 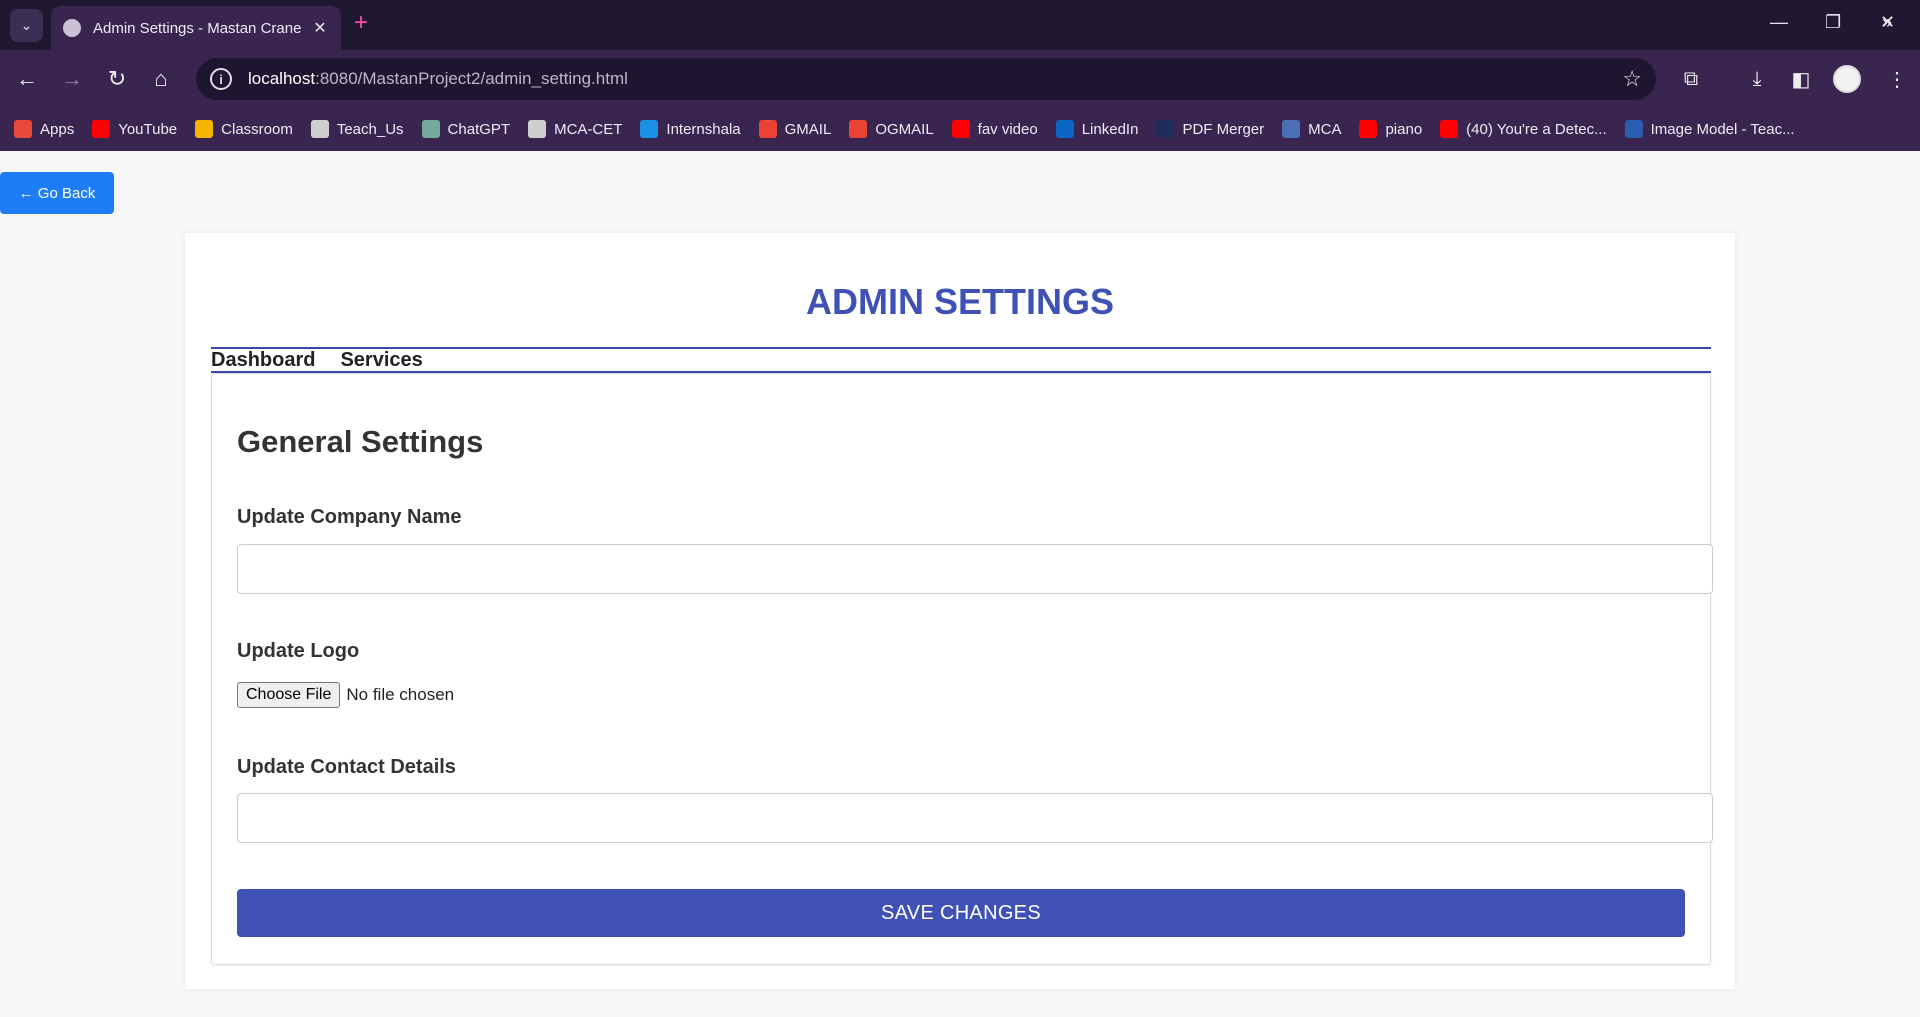 I want to click on reload-button: ↻, so click(x=117, y=79).